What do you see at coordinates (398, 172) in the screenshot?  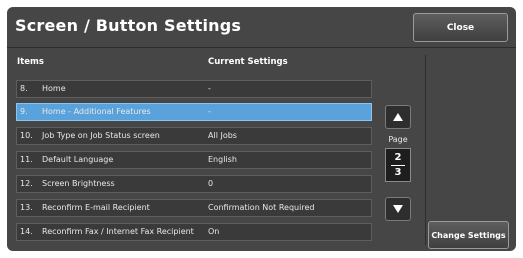 I see `total-pages: 3` at bounding box center [398, 172].